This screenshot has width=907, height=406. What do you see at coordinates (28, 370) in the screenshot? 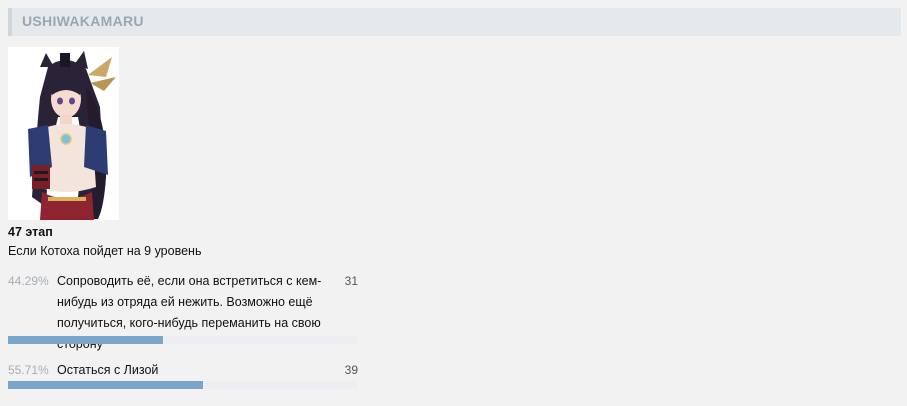
I see `option-percent: 55.71%` at bounding box center [28, 370].